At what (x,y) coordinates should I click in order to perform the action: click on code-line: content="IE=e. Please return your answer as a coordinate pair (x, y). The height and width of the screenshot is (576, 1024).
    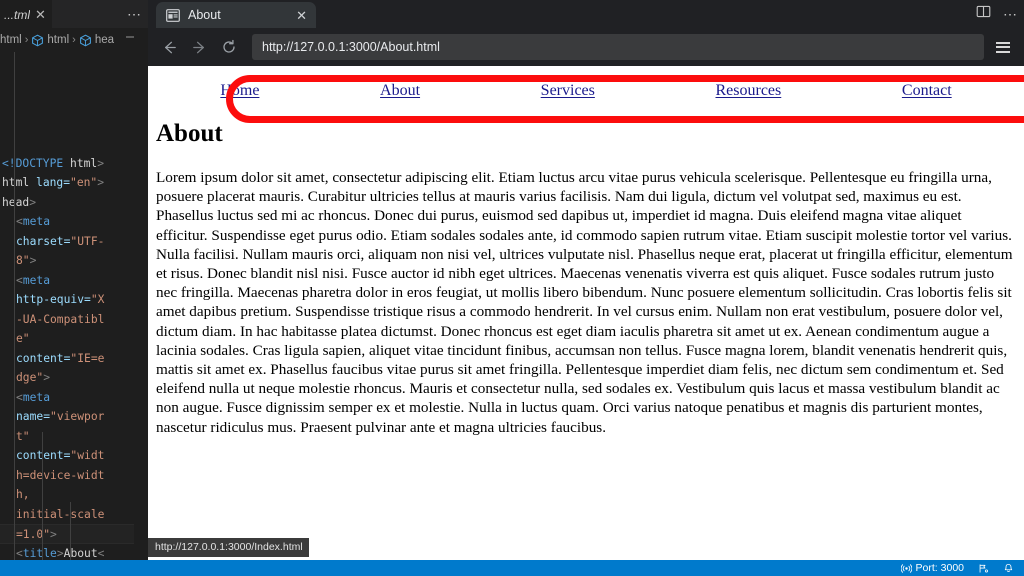
    Looking at the image, I should click on (74, 359).